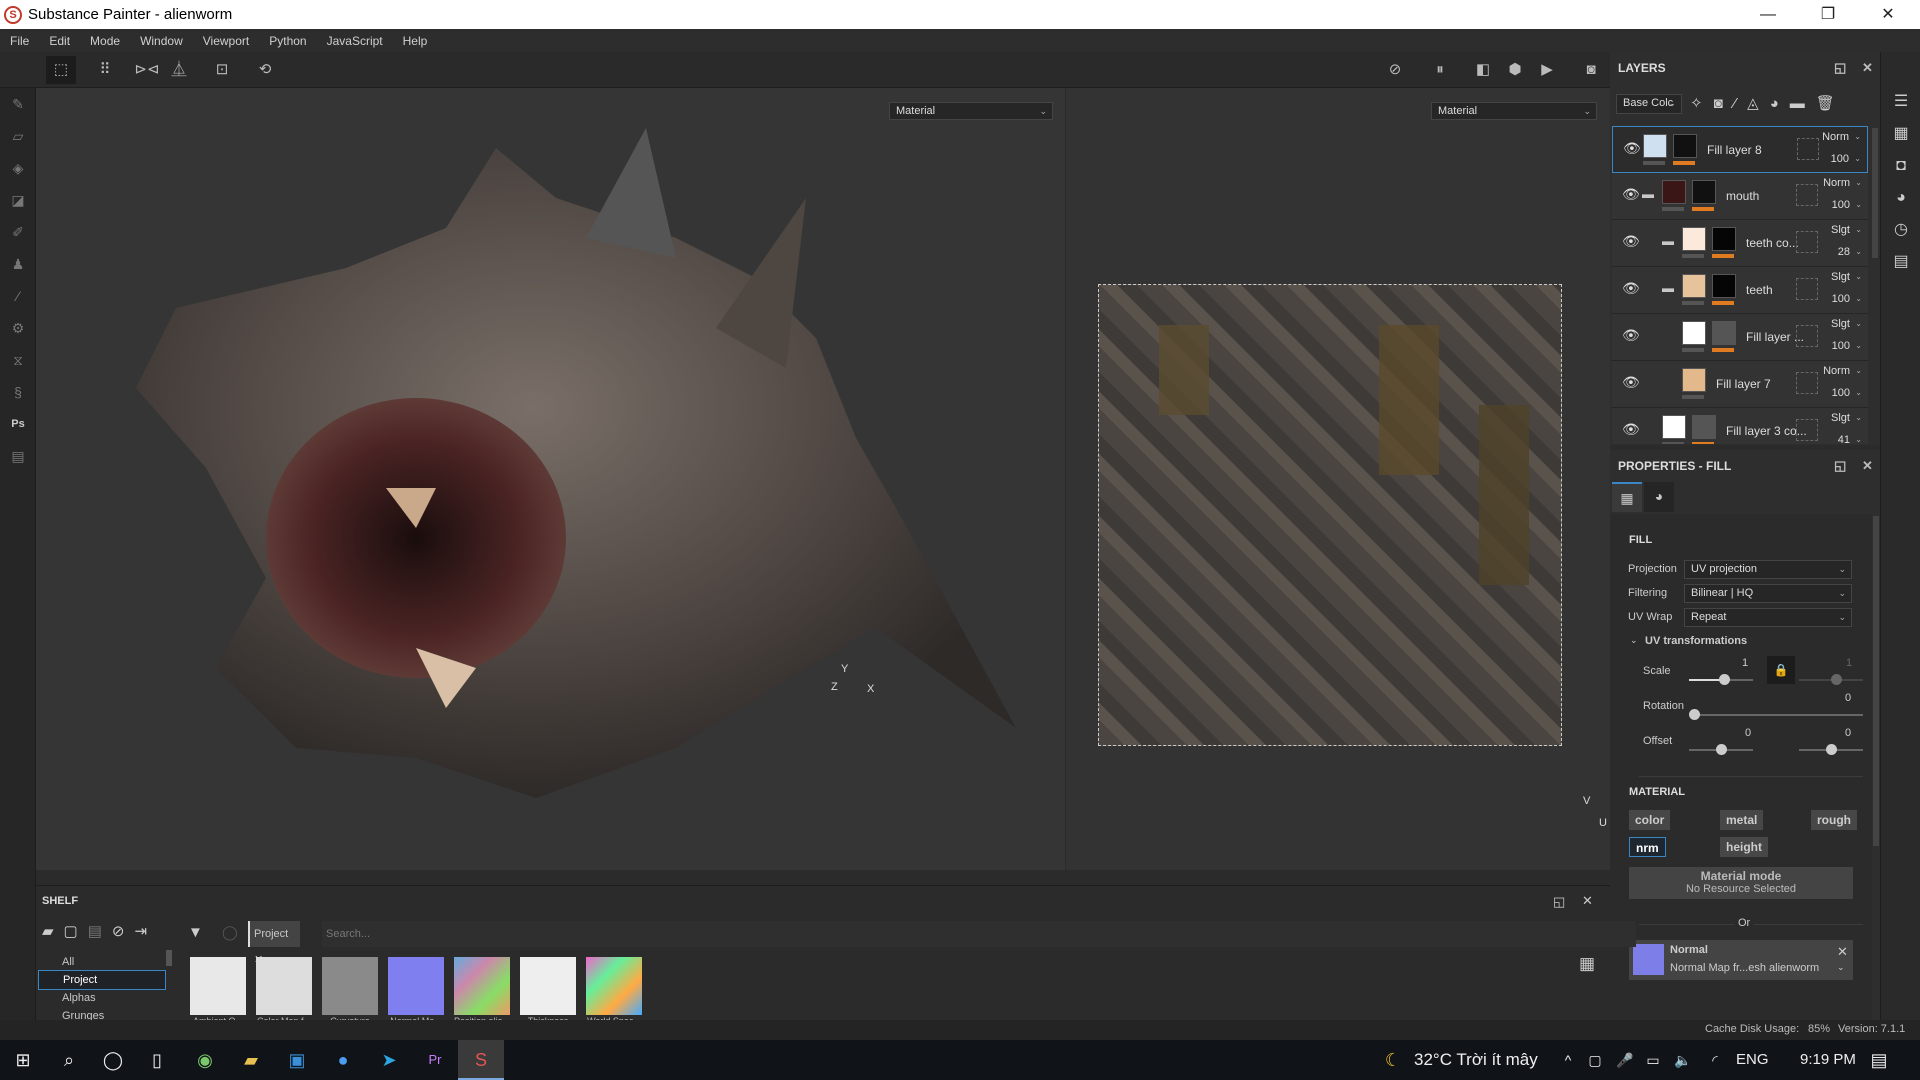 This screenshot has height=1080, width=1920. I want to click on menu-file: File, so click(19, 41).